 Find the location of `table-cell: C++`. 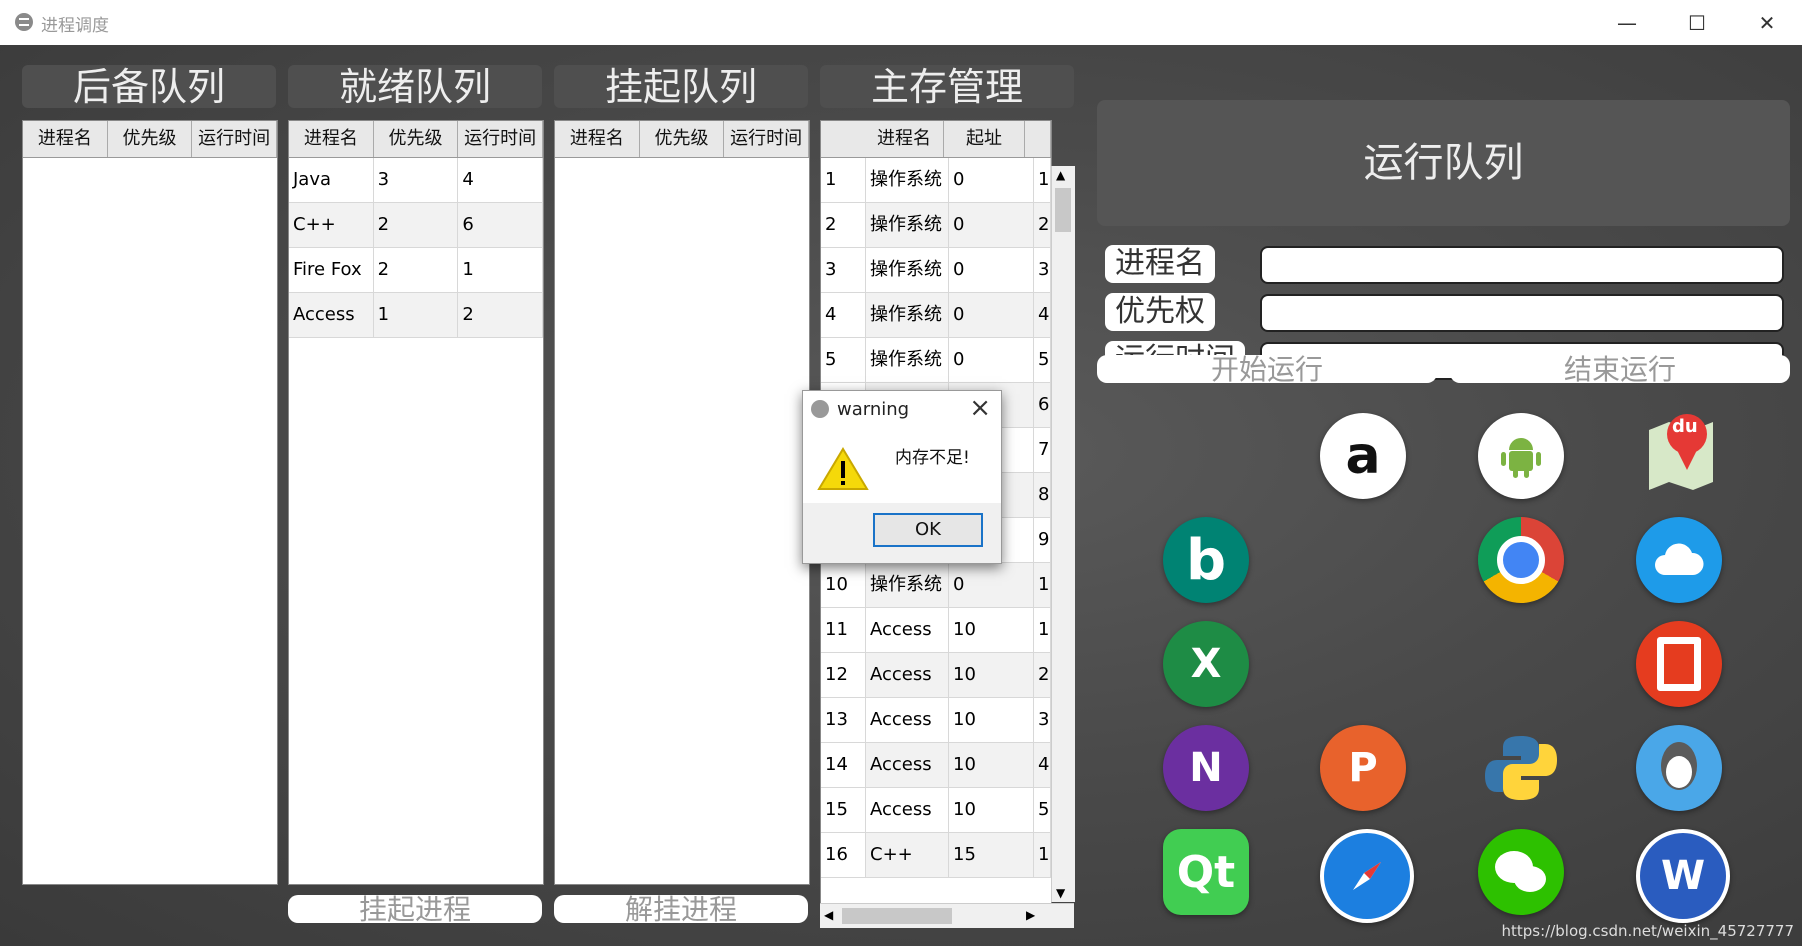

table-cell: C++ is located at coordinates (331, 225).